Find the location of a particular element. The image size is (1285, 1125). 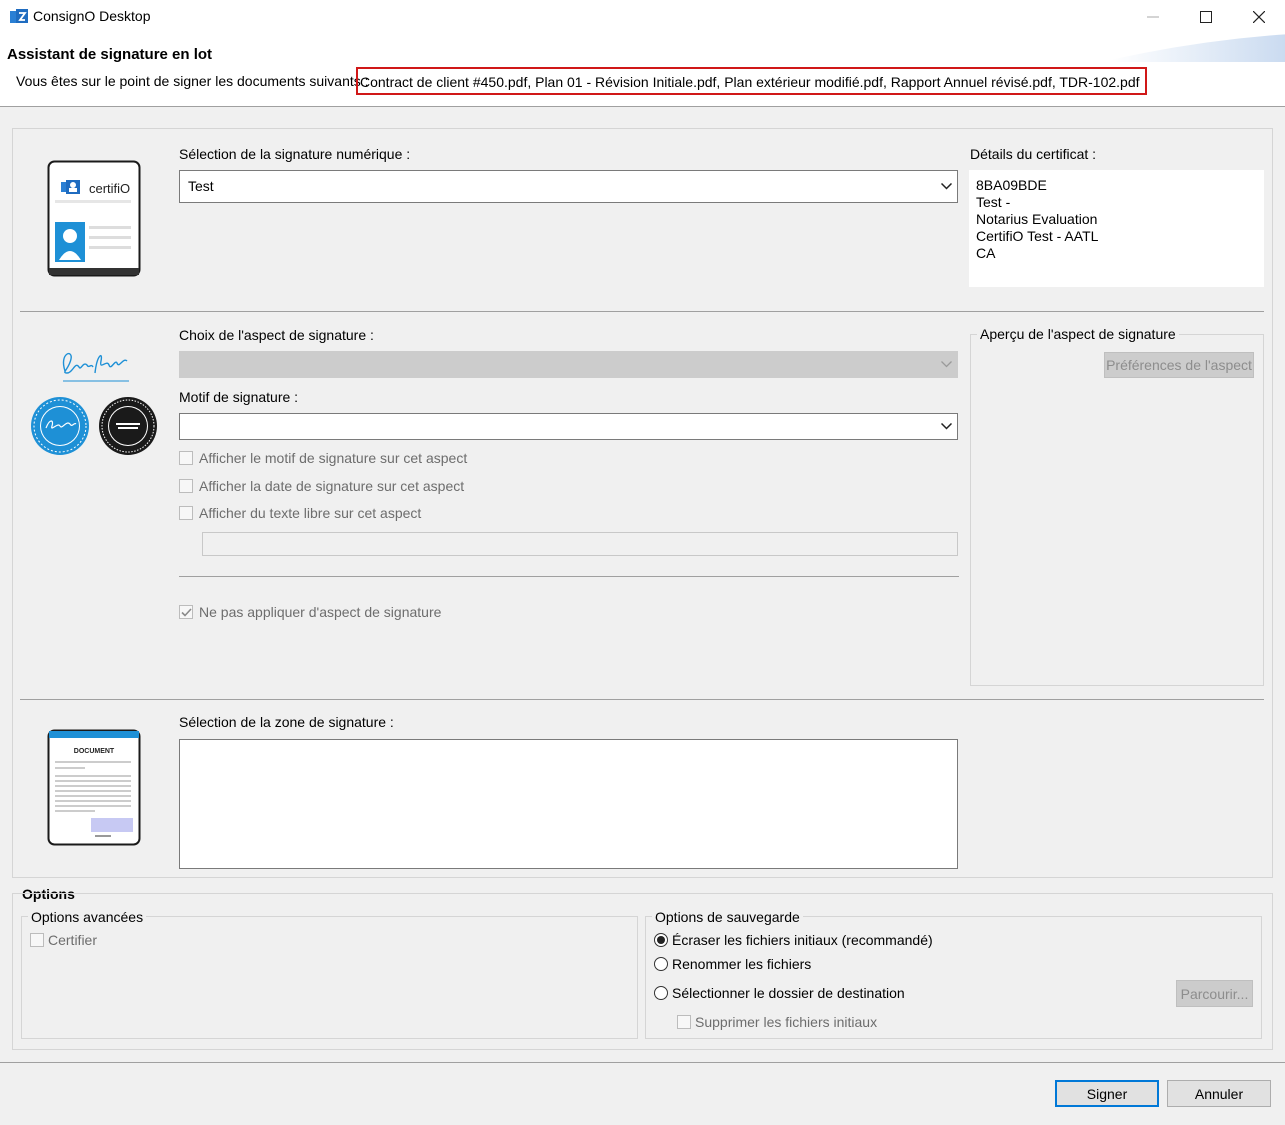

destination-radio-row: Sélectionner le dossier de destination is located at coordinates (779, 993).